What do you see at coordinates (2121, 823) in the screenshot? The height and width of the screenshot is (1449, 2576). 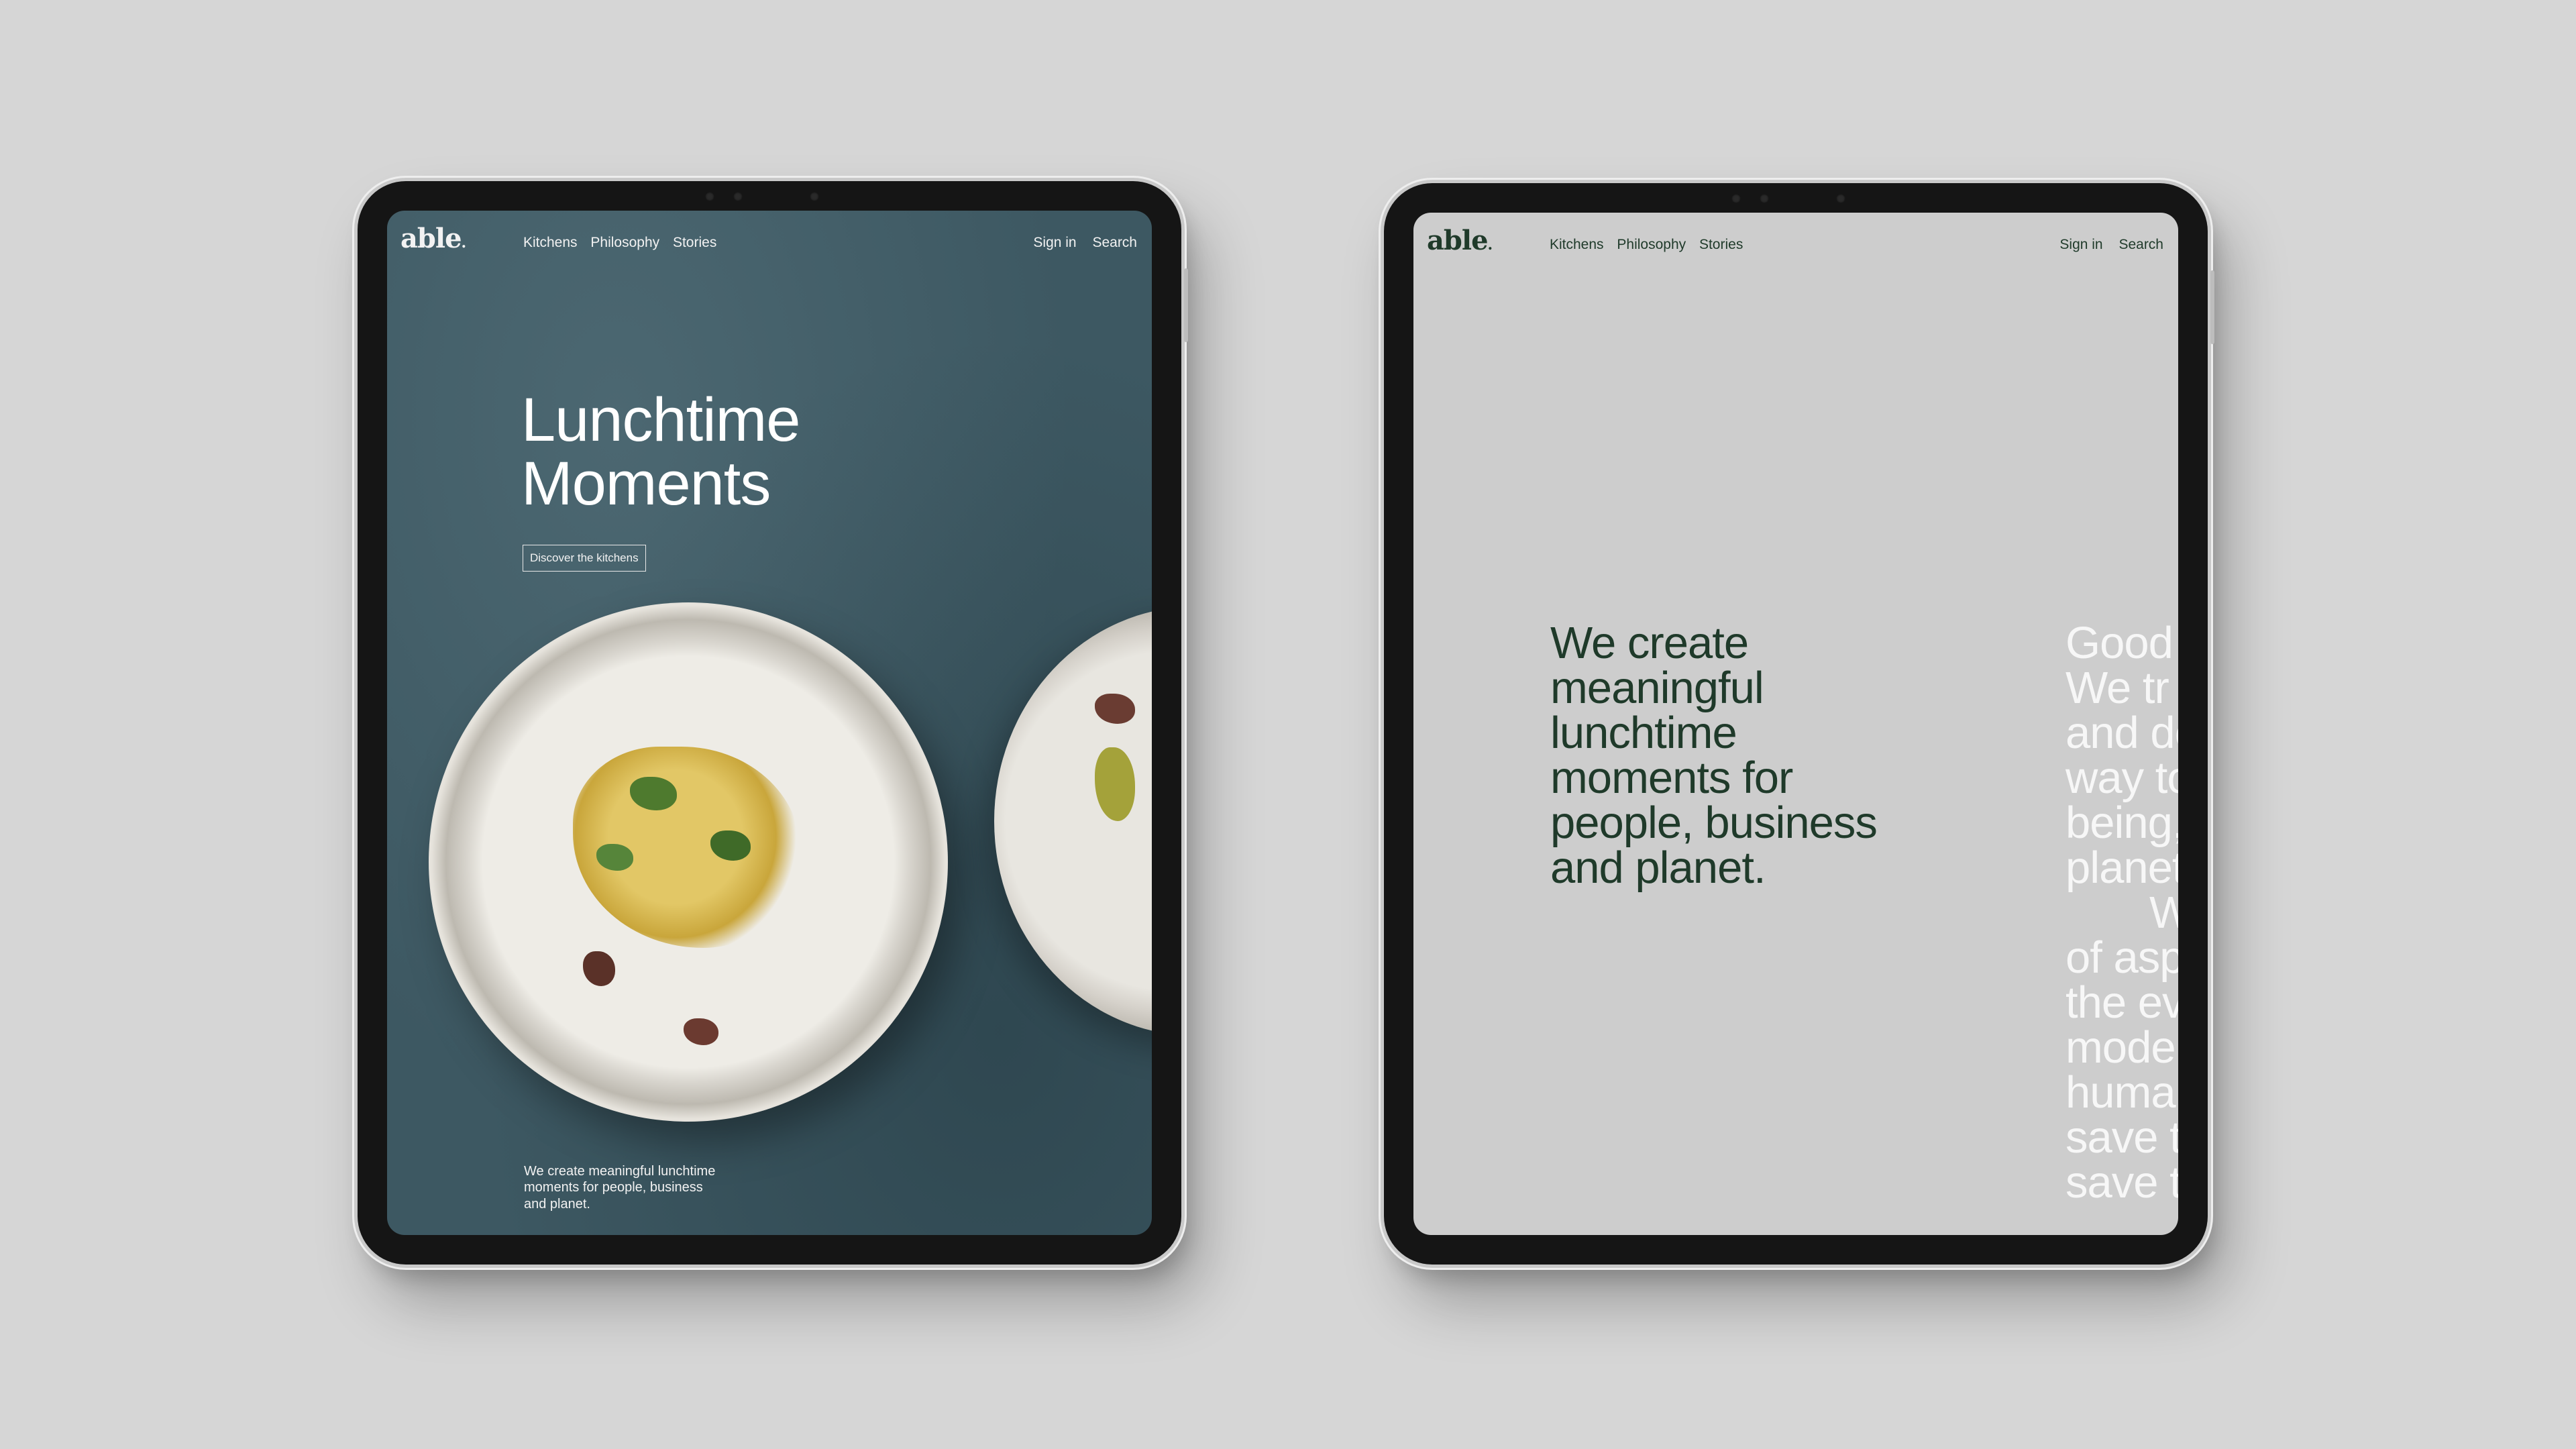 I see `paragraph-line: being,` at bounding box center [2121, 823].